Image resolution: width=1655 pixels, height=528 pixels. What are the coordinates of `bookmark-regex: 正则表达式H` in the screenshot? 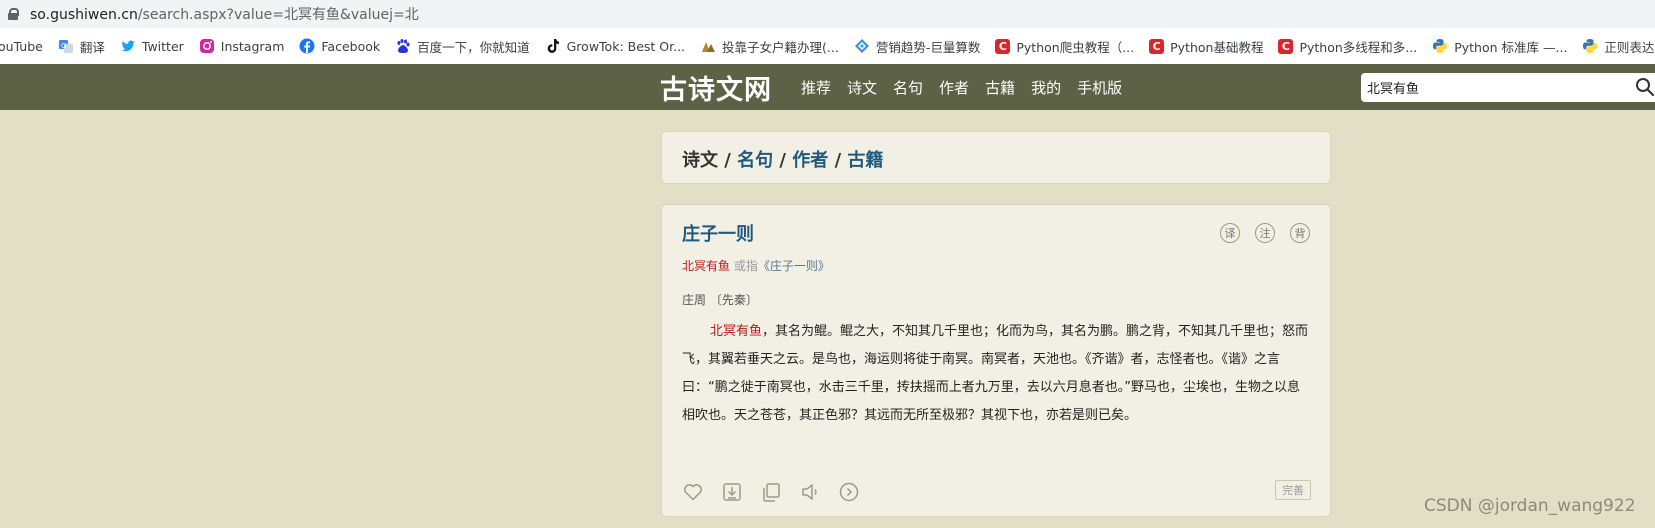 It's located at (1618, 46).